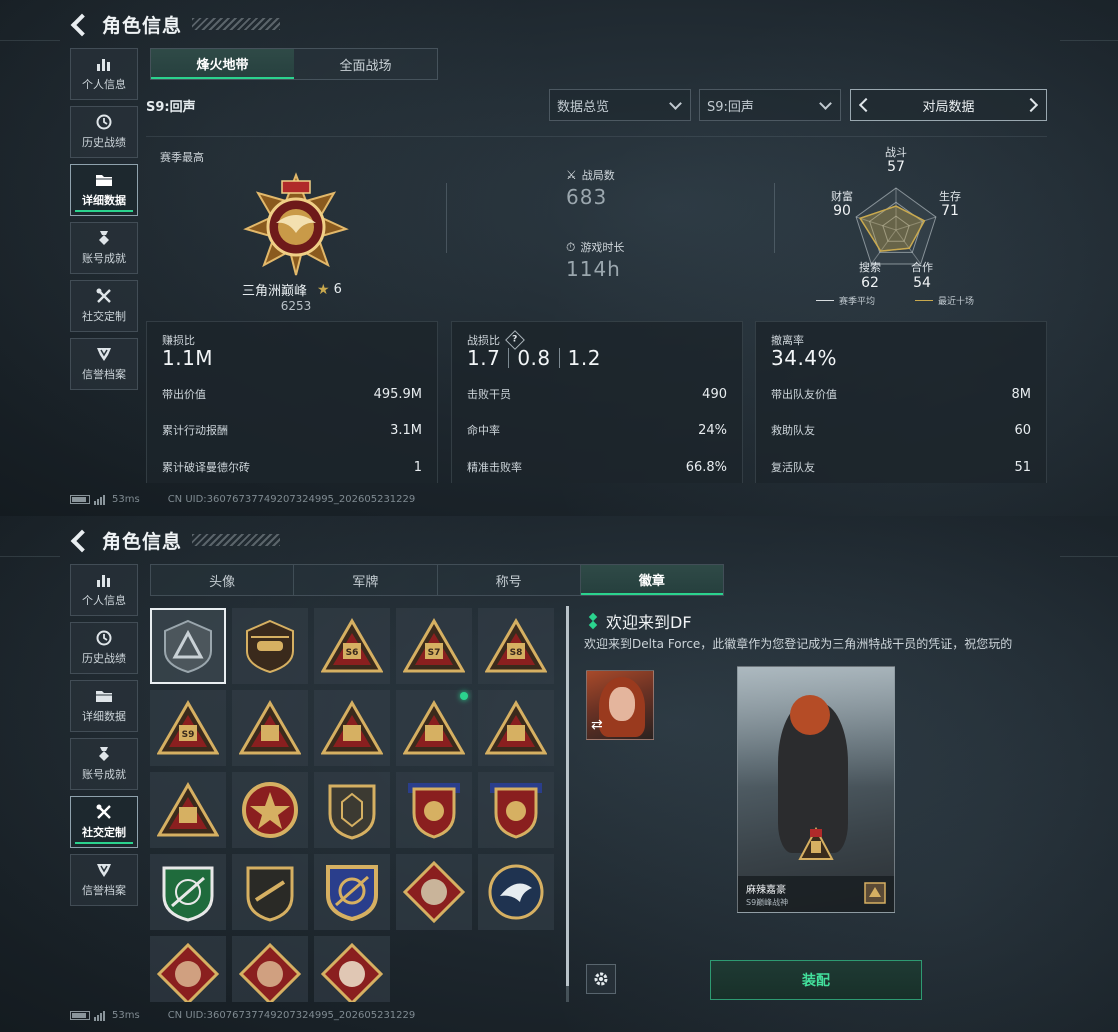 The image size is (1118, 1032). Describe the element at coordinates (1031, 105) in the screenshot. I see `next-arrow-icon` at that location.